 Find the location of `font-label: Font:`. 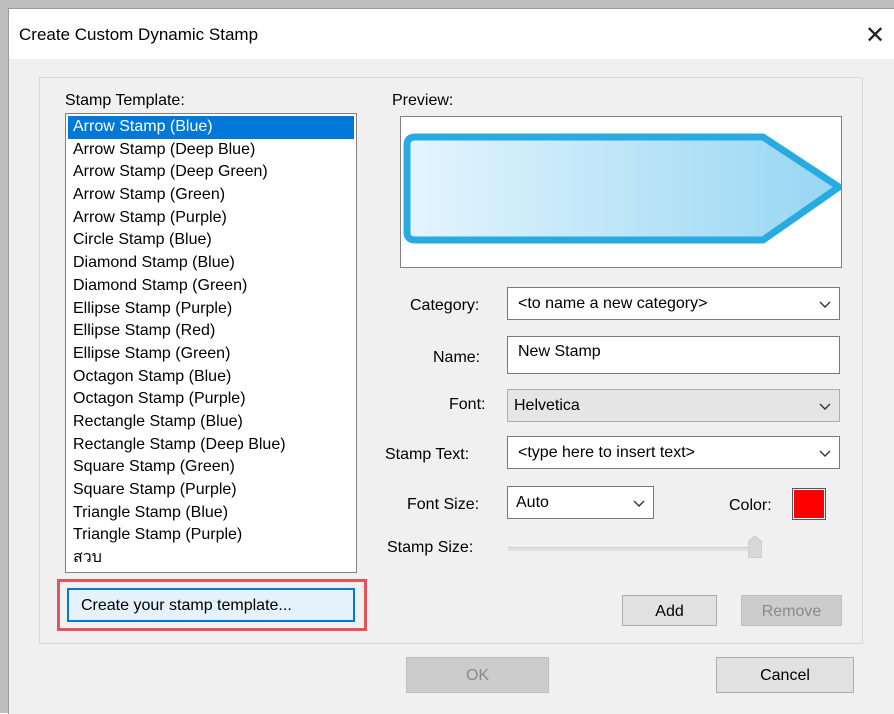

font-label: Font: is located at coordinates (467, 404).